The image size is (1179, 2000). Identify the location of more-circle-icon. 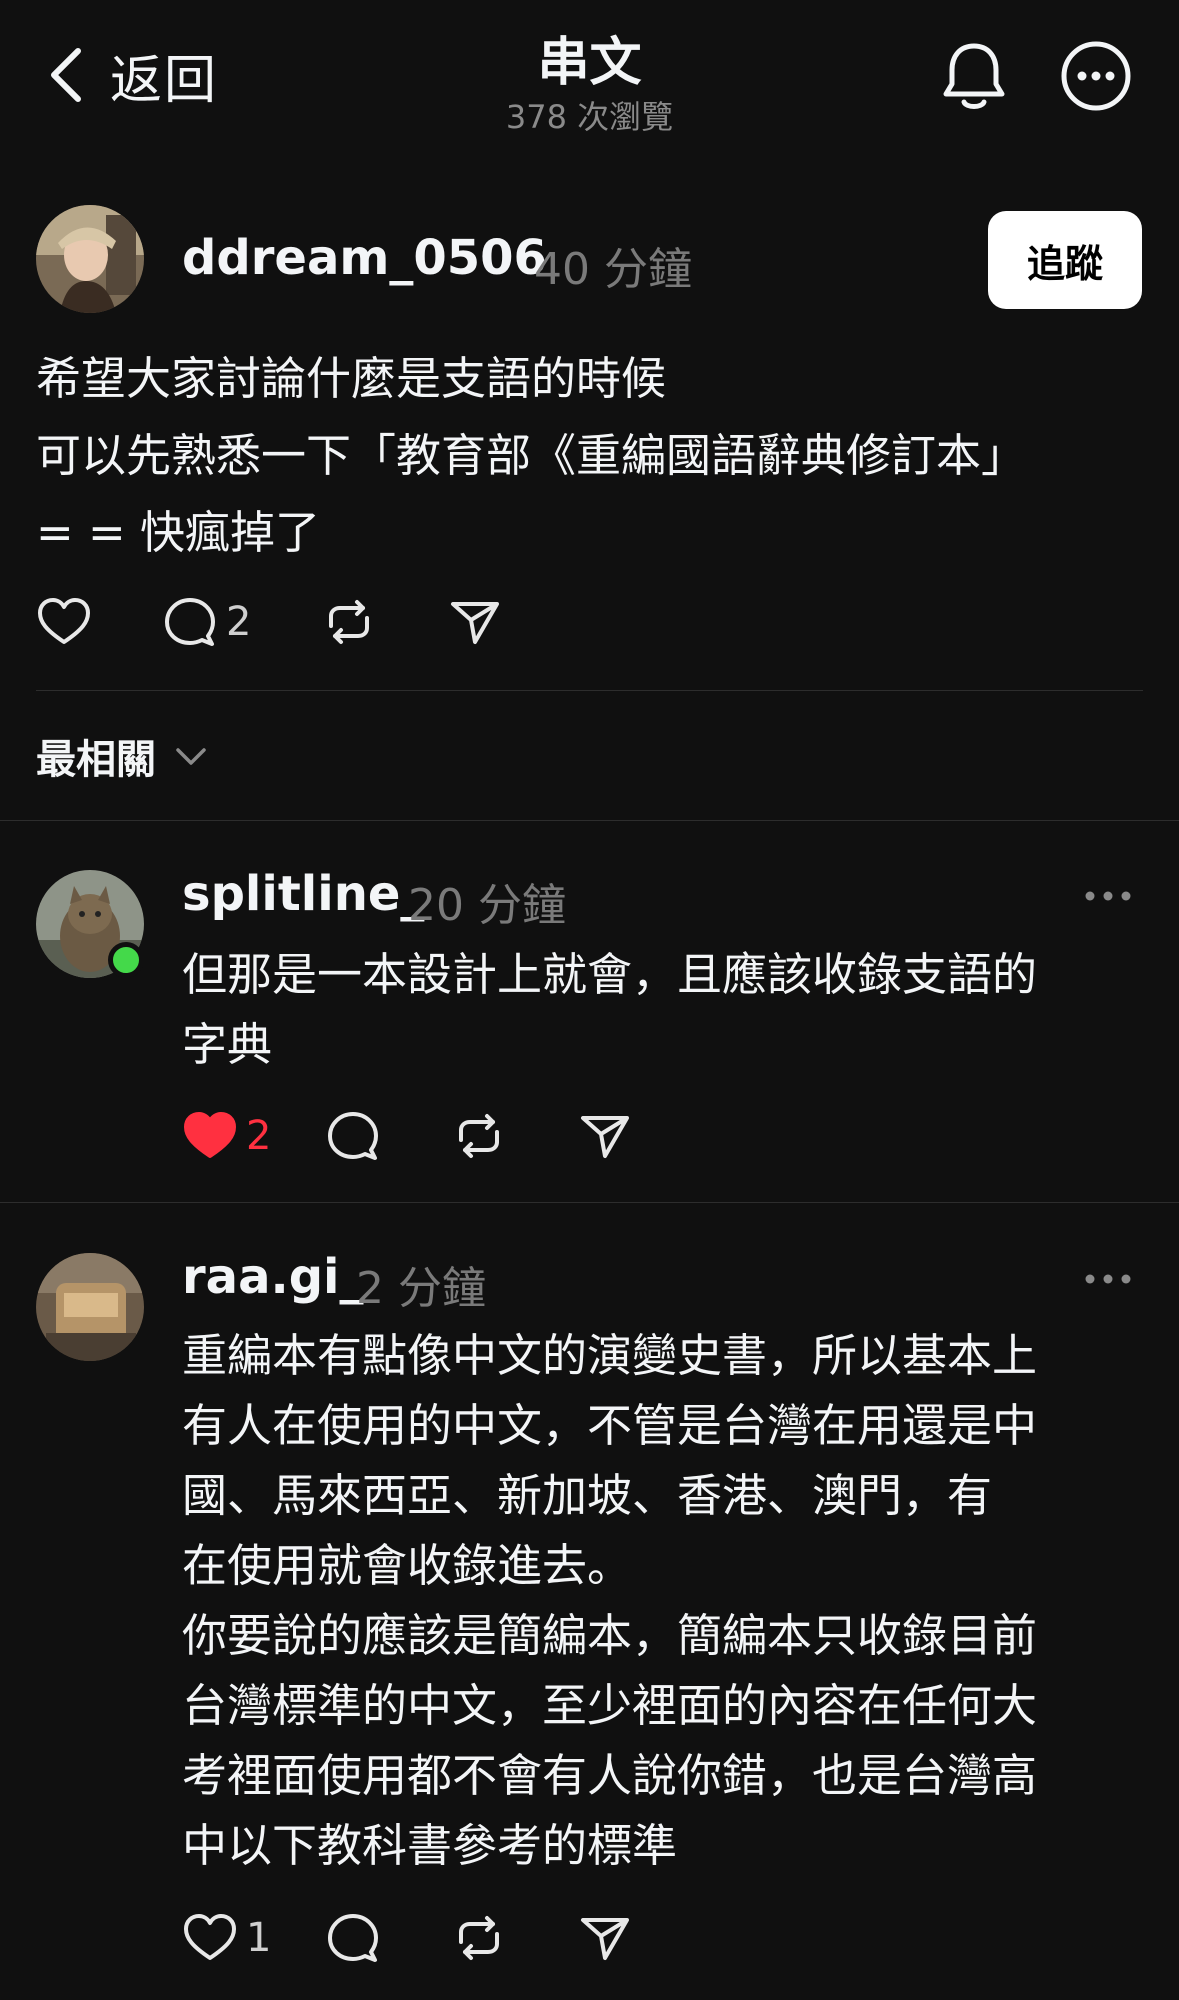
(1096, 76).